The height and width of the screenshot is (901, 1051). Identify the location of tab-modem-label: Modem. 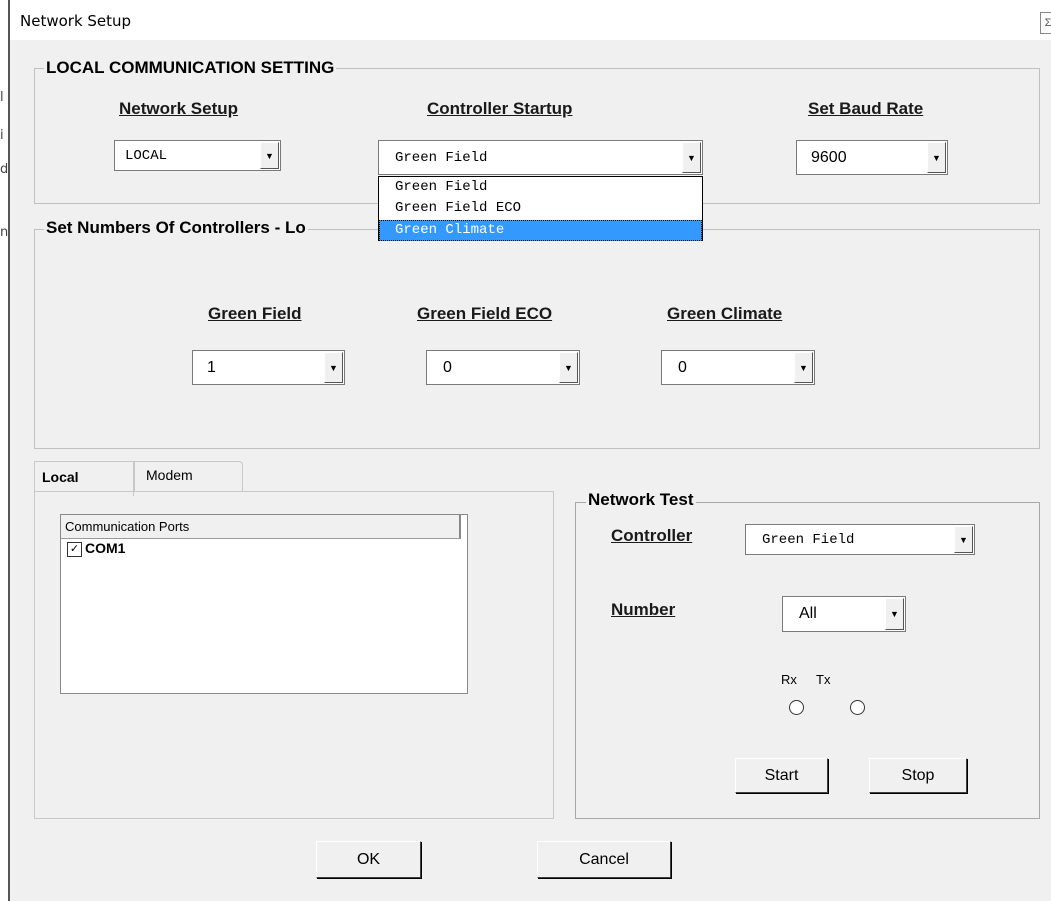
(169, 475).